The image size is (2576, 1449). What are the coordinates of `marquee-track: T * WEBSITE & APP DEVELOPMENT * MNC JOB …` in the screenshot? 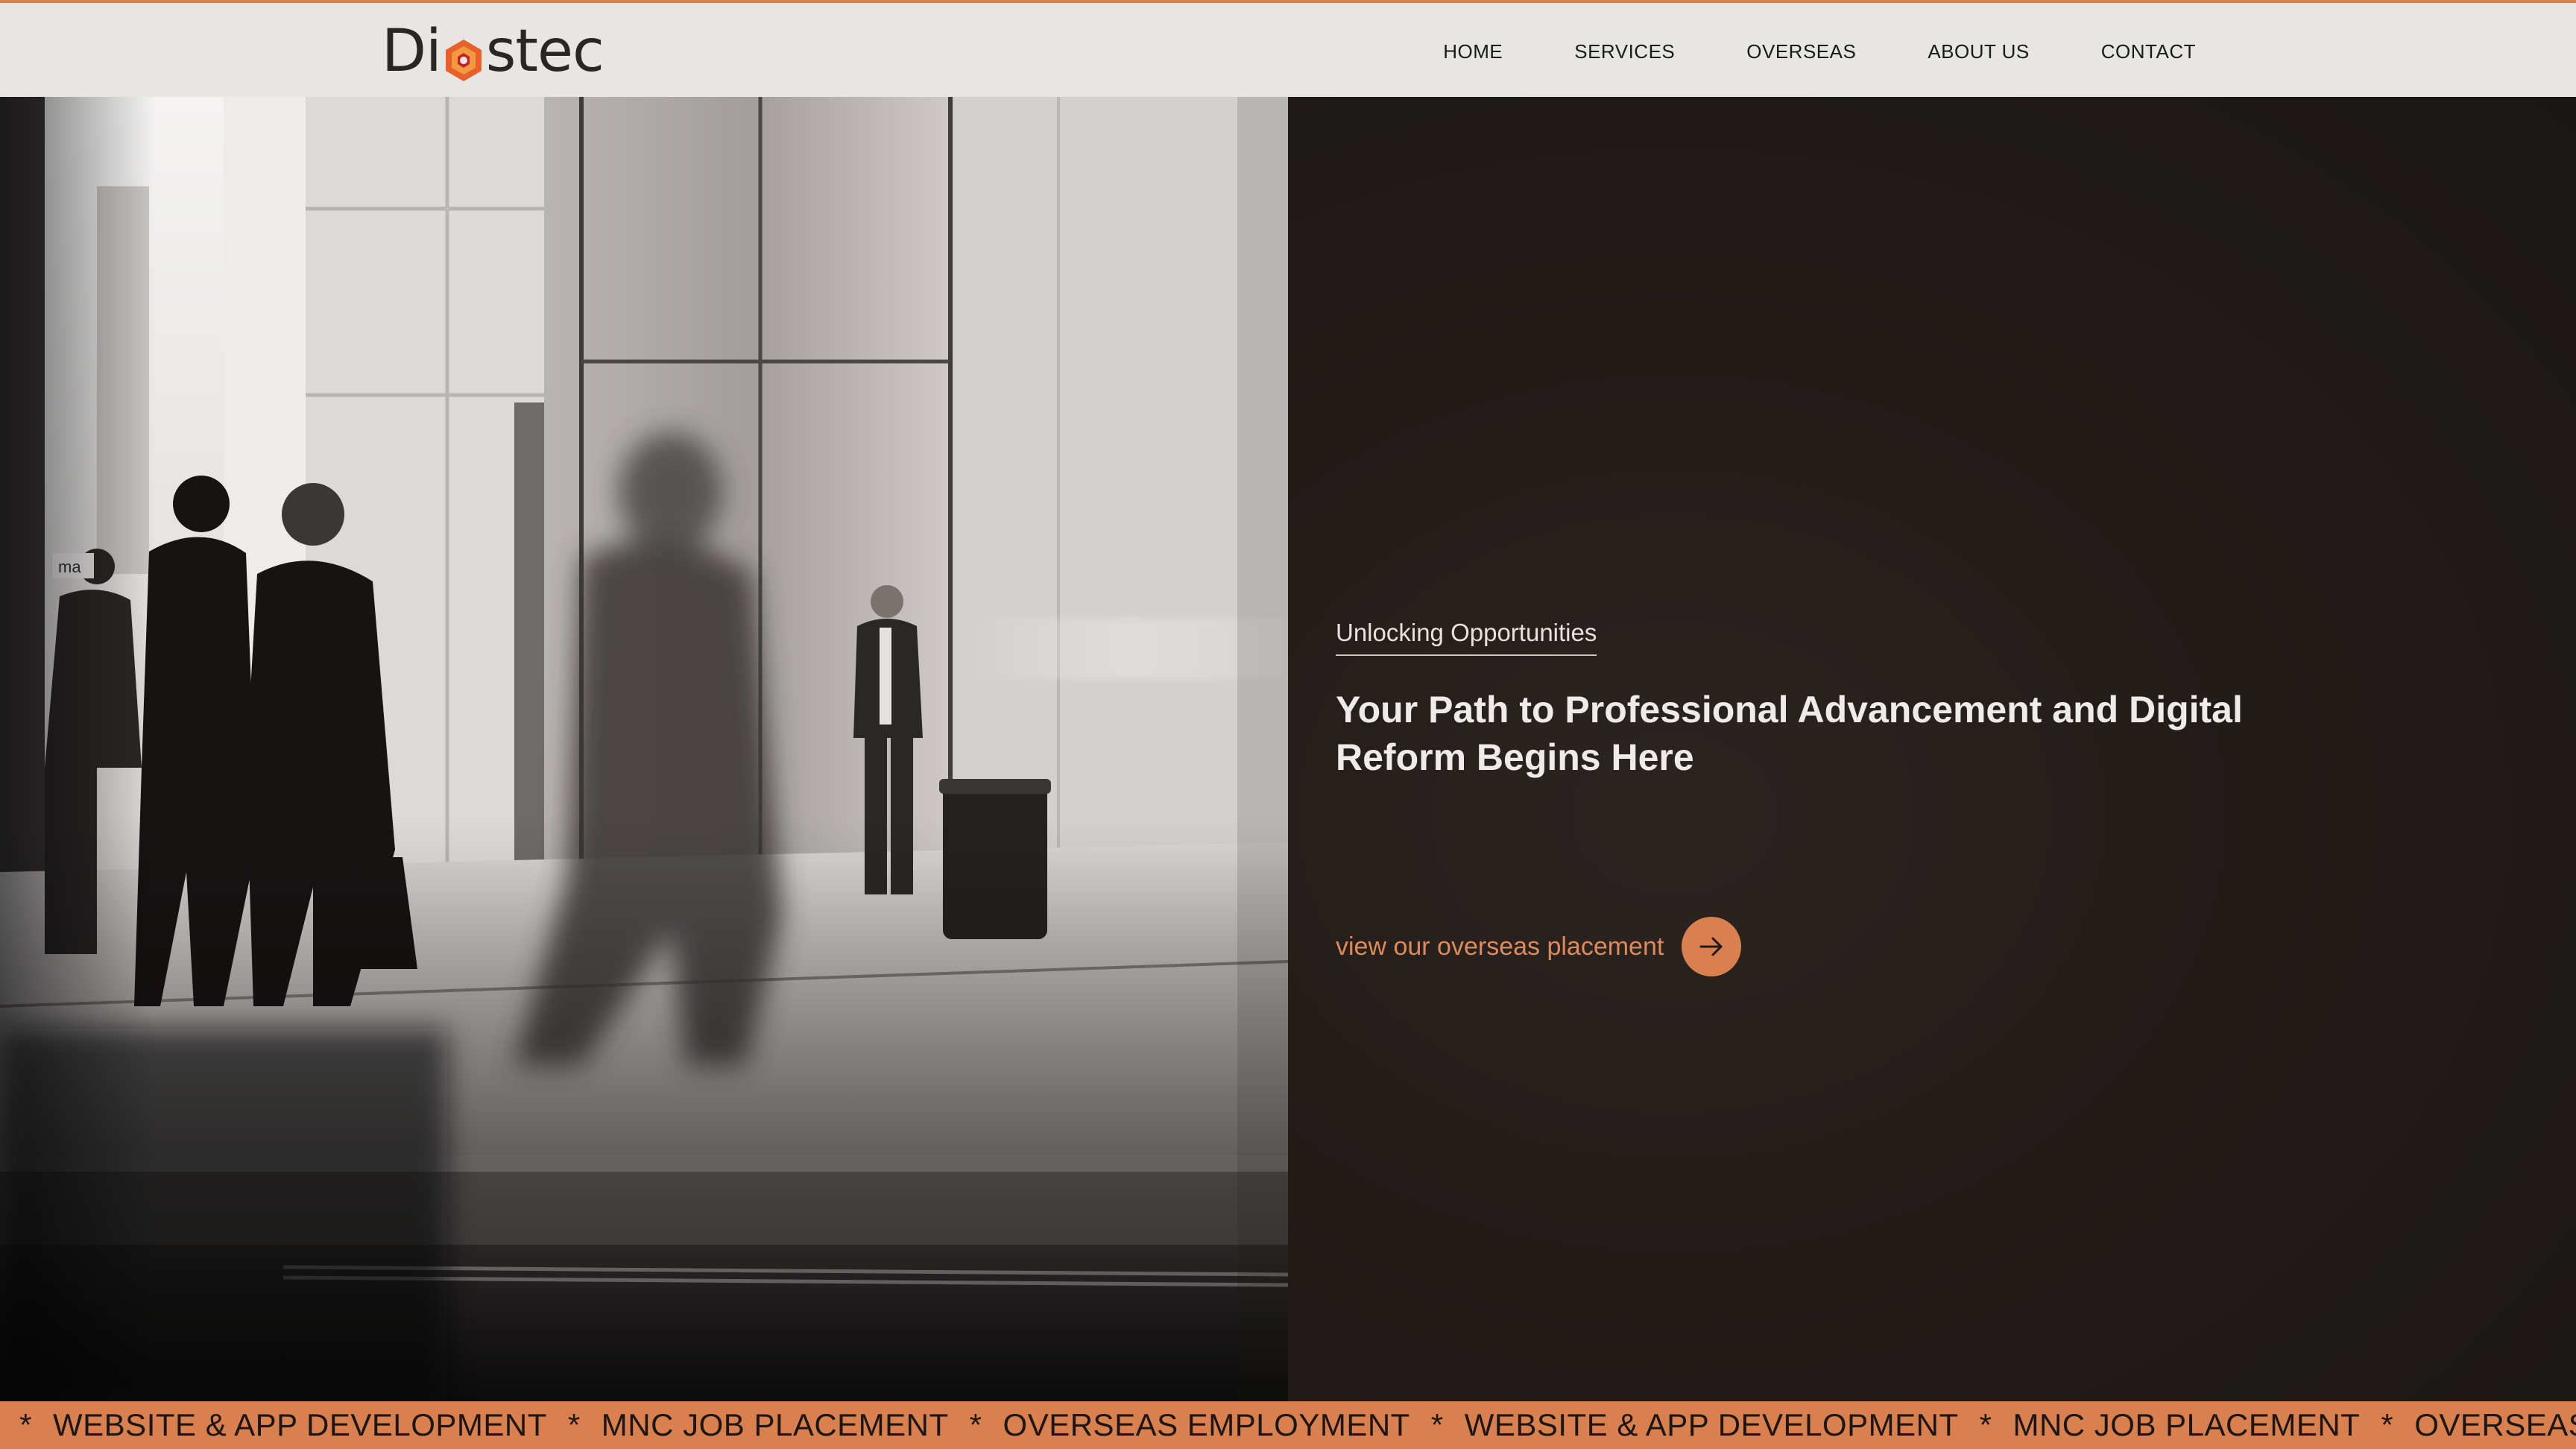 It's located at (1288, 1425).